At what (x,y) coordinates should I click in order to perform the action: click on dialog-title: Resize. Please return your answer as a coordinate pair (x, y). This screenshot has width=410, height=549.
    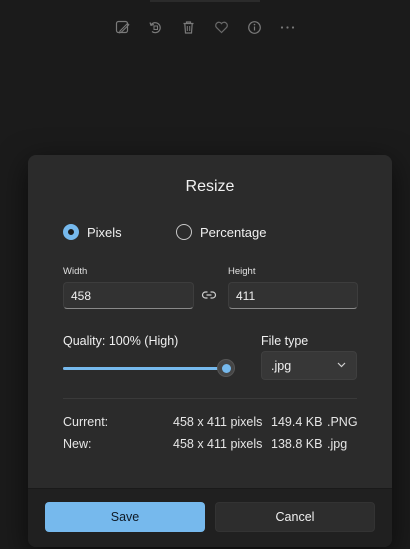
    Looking at the image, I should click on (210, 186).